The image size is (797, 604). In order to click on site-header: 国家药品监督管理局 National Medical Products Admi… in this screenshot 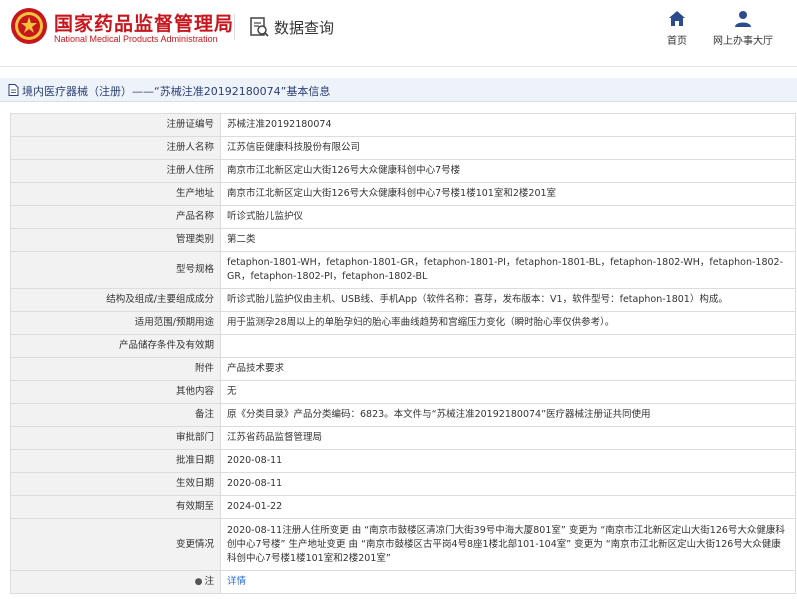, I will do `click(398, 31)`.